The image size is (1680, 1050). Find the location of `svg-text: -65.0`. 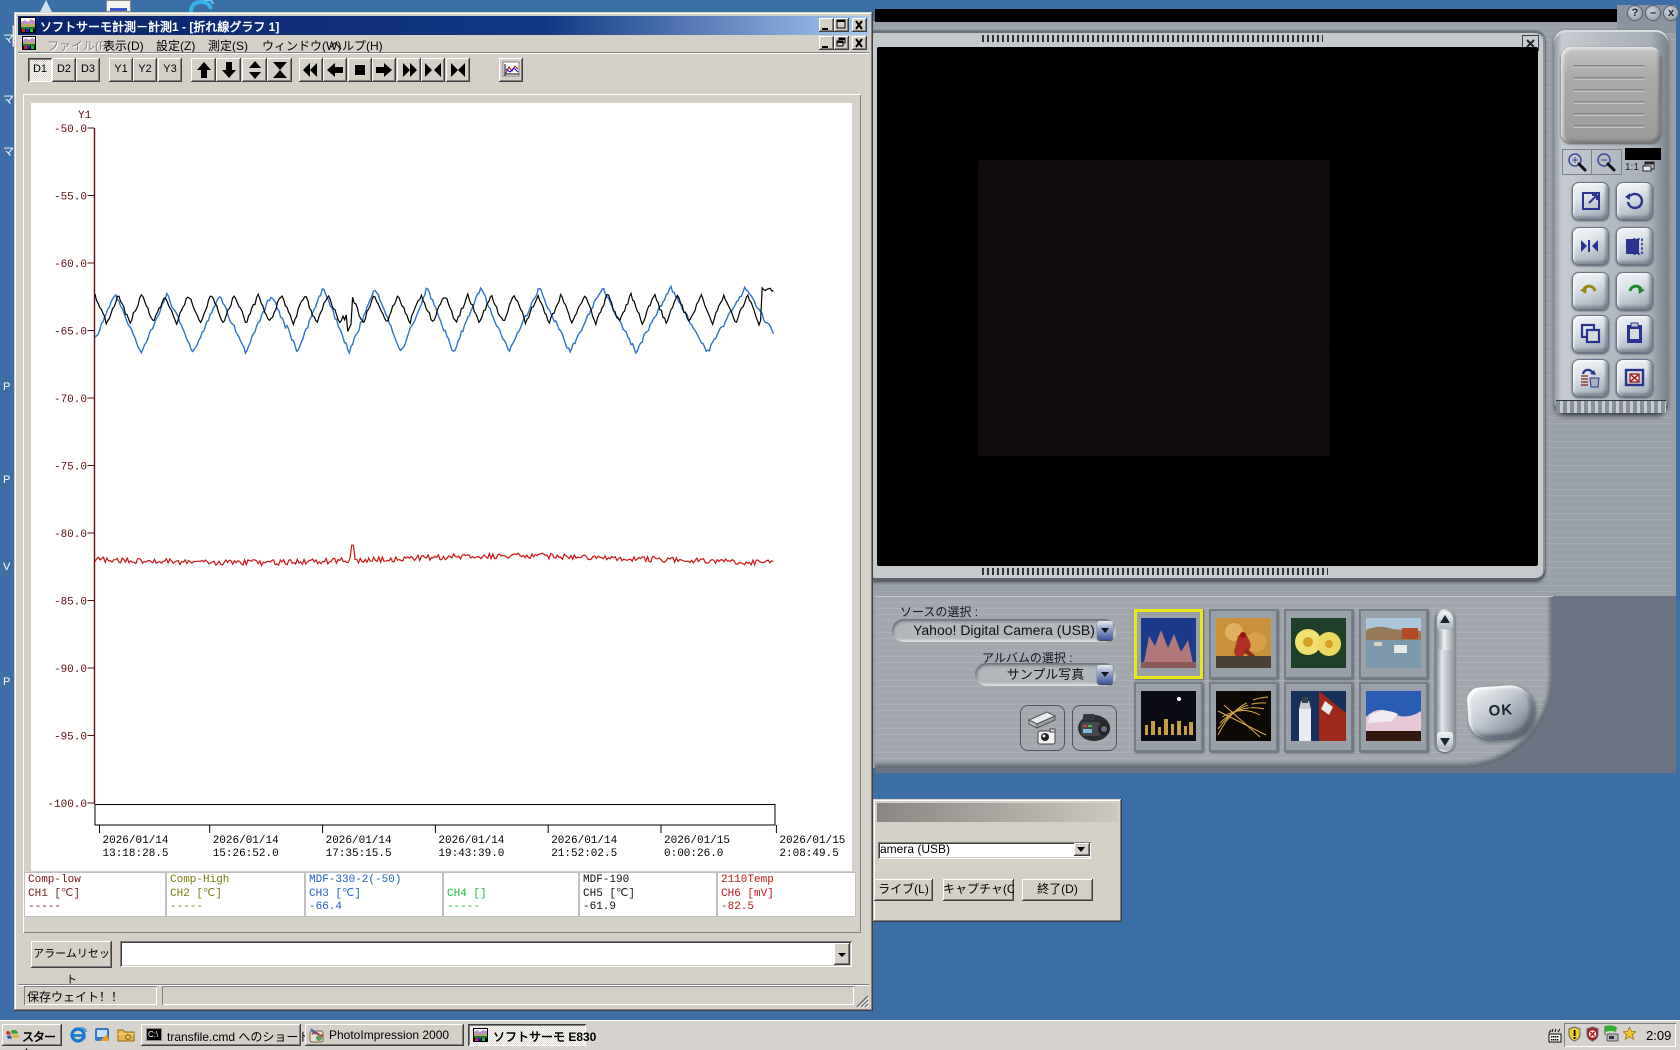

svg-text: -65.0 is located at coordinates (70, 333).